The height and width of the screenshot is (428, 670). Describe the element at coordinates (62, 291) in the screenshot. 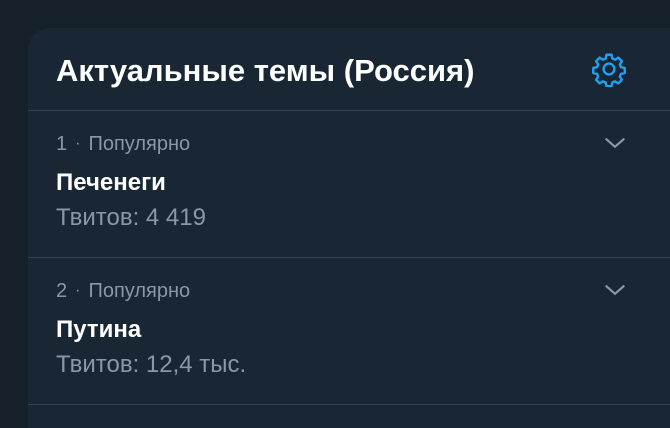

I see `trend-rank: 2` at that location.